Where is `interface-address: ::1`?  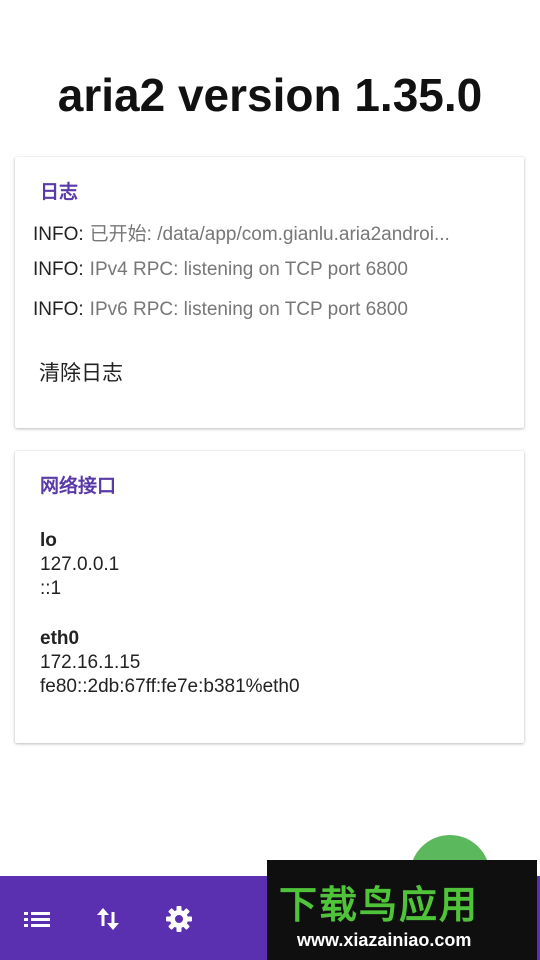
interface-address: ::1 is located at coordinates (51, 588).